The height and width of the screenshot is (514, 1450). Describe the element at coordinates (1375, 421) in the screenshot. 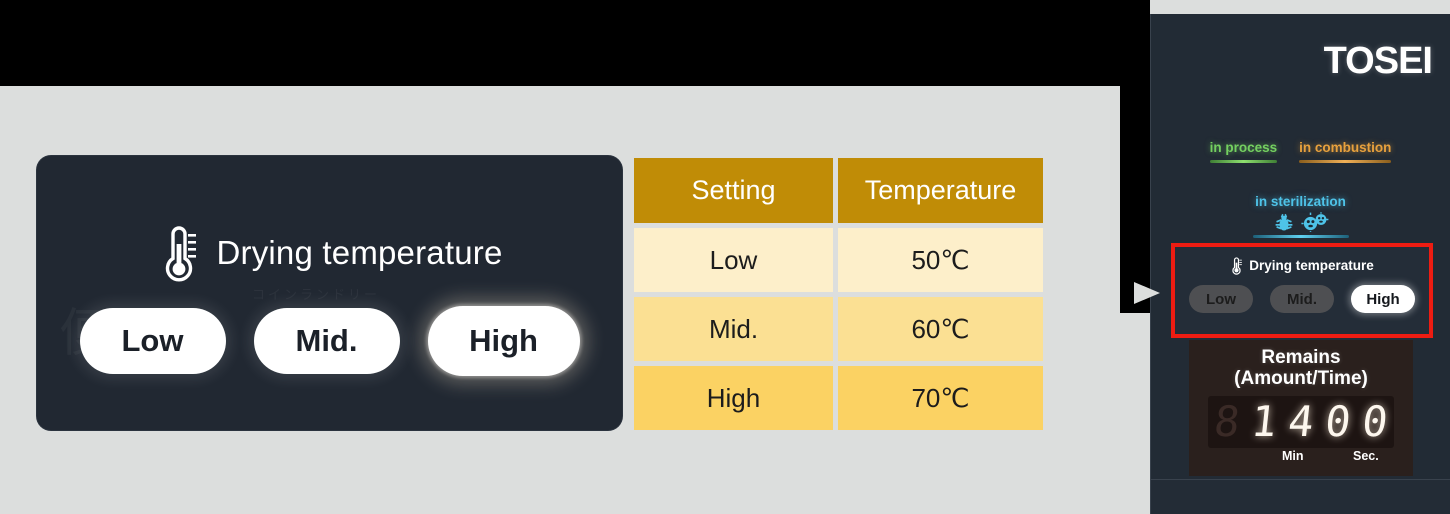

I see `segment-digit-5: 0` at that location.